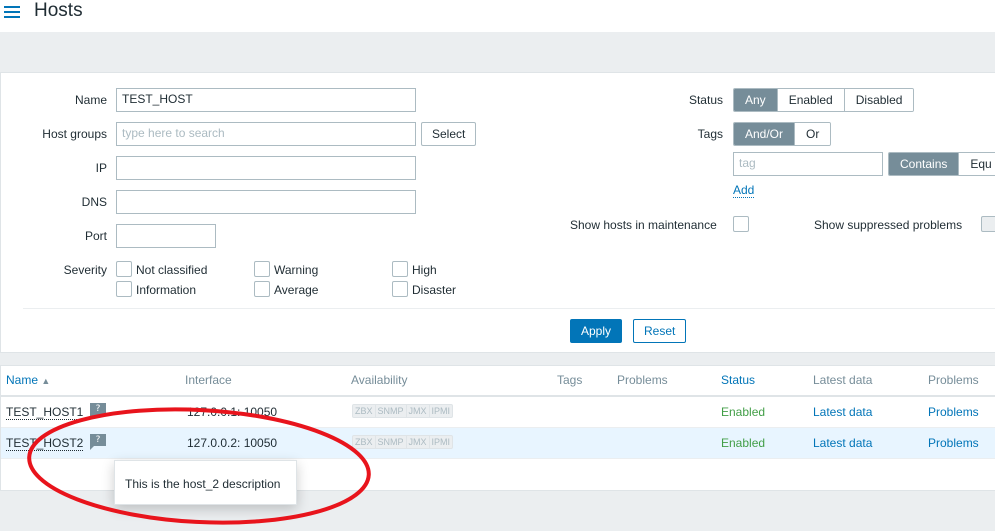  Describe the element at coordinates (85, 270) in the screenshot. I see `severity-label: Severity` at that location.